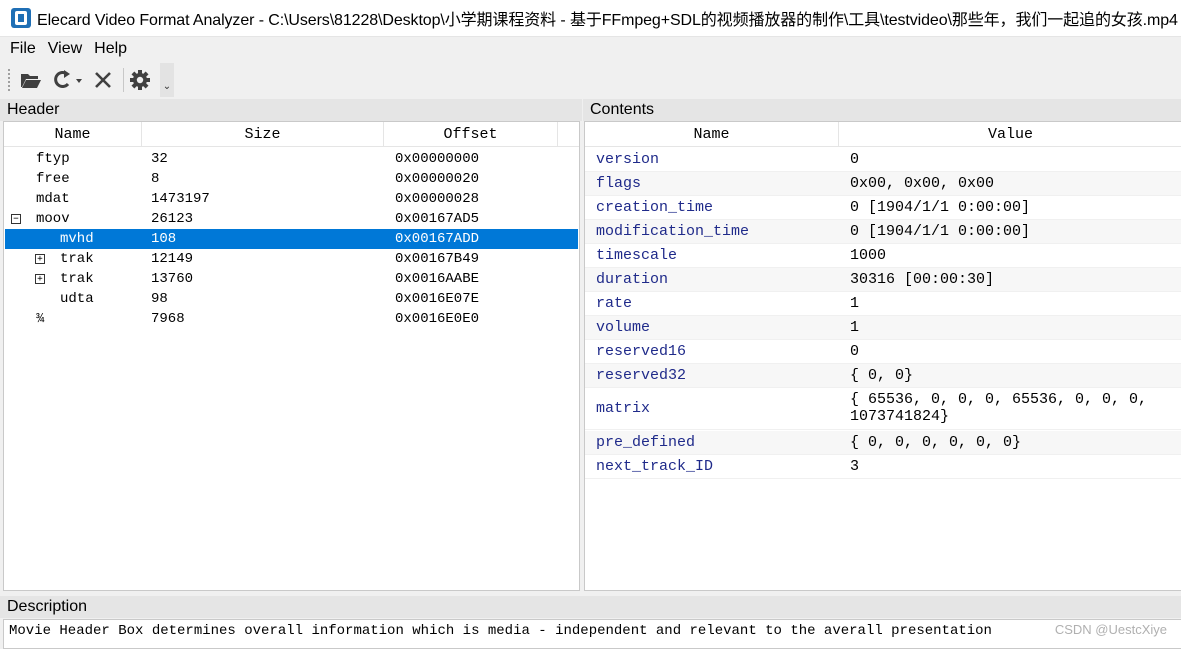  I want to click on tree-row-size: 26123, so click(172, 219).